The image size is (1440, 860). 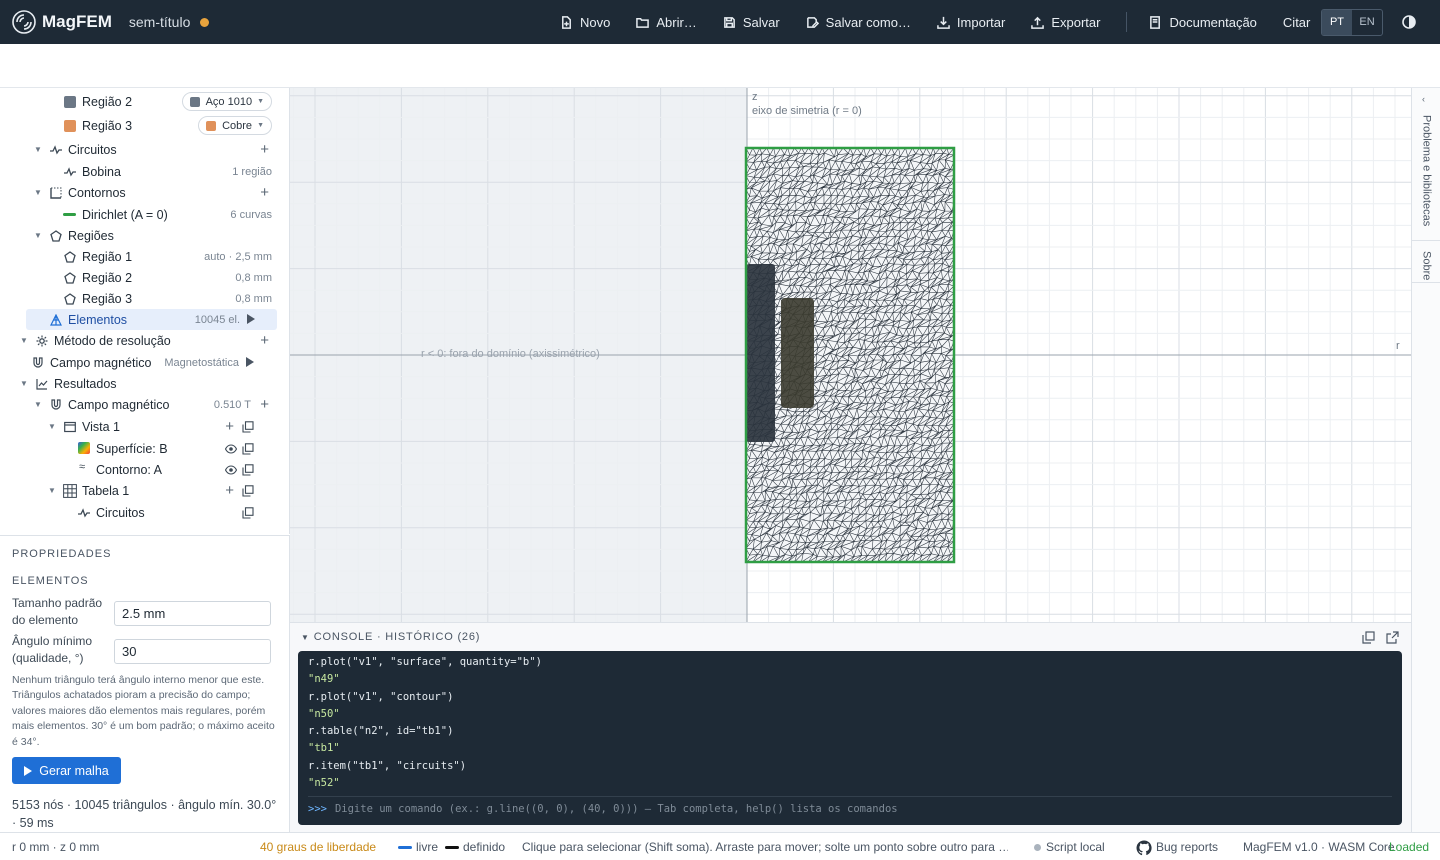 What do you see at coordinates (144, 426) in the screenshot?
I see `tree-row-view-1: ▼ Vista 1 +` at bounding box center [144, 426].